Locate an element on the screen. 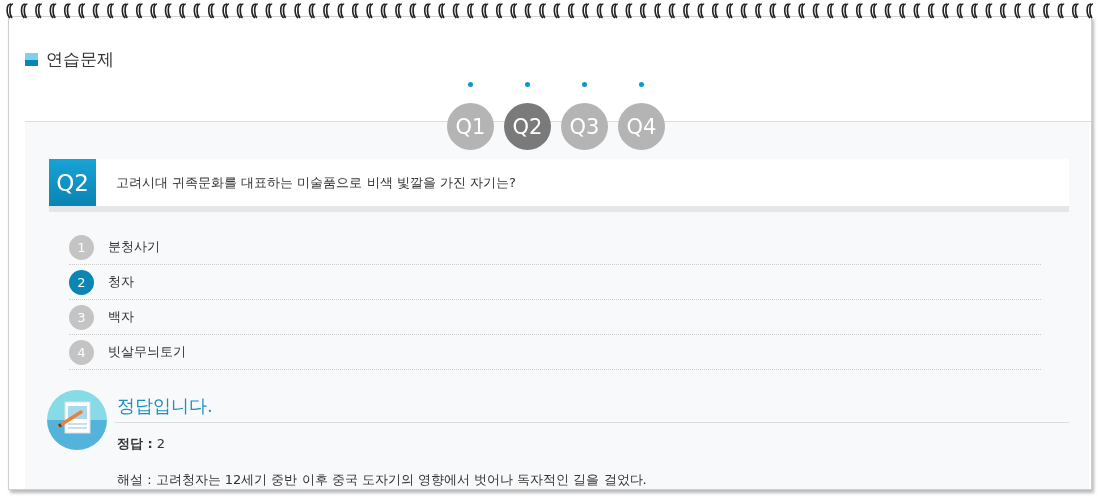 This screenshot has height=498, width=1100. question-text: 고려시대 귀족문화를 대표하는 미술품으로 비색 빛깔을 가진 자기는? is located at coordinates (316, 182).